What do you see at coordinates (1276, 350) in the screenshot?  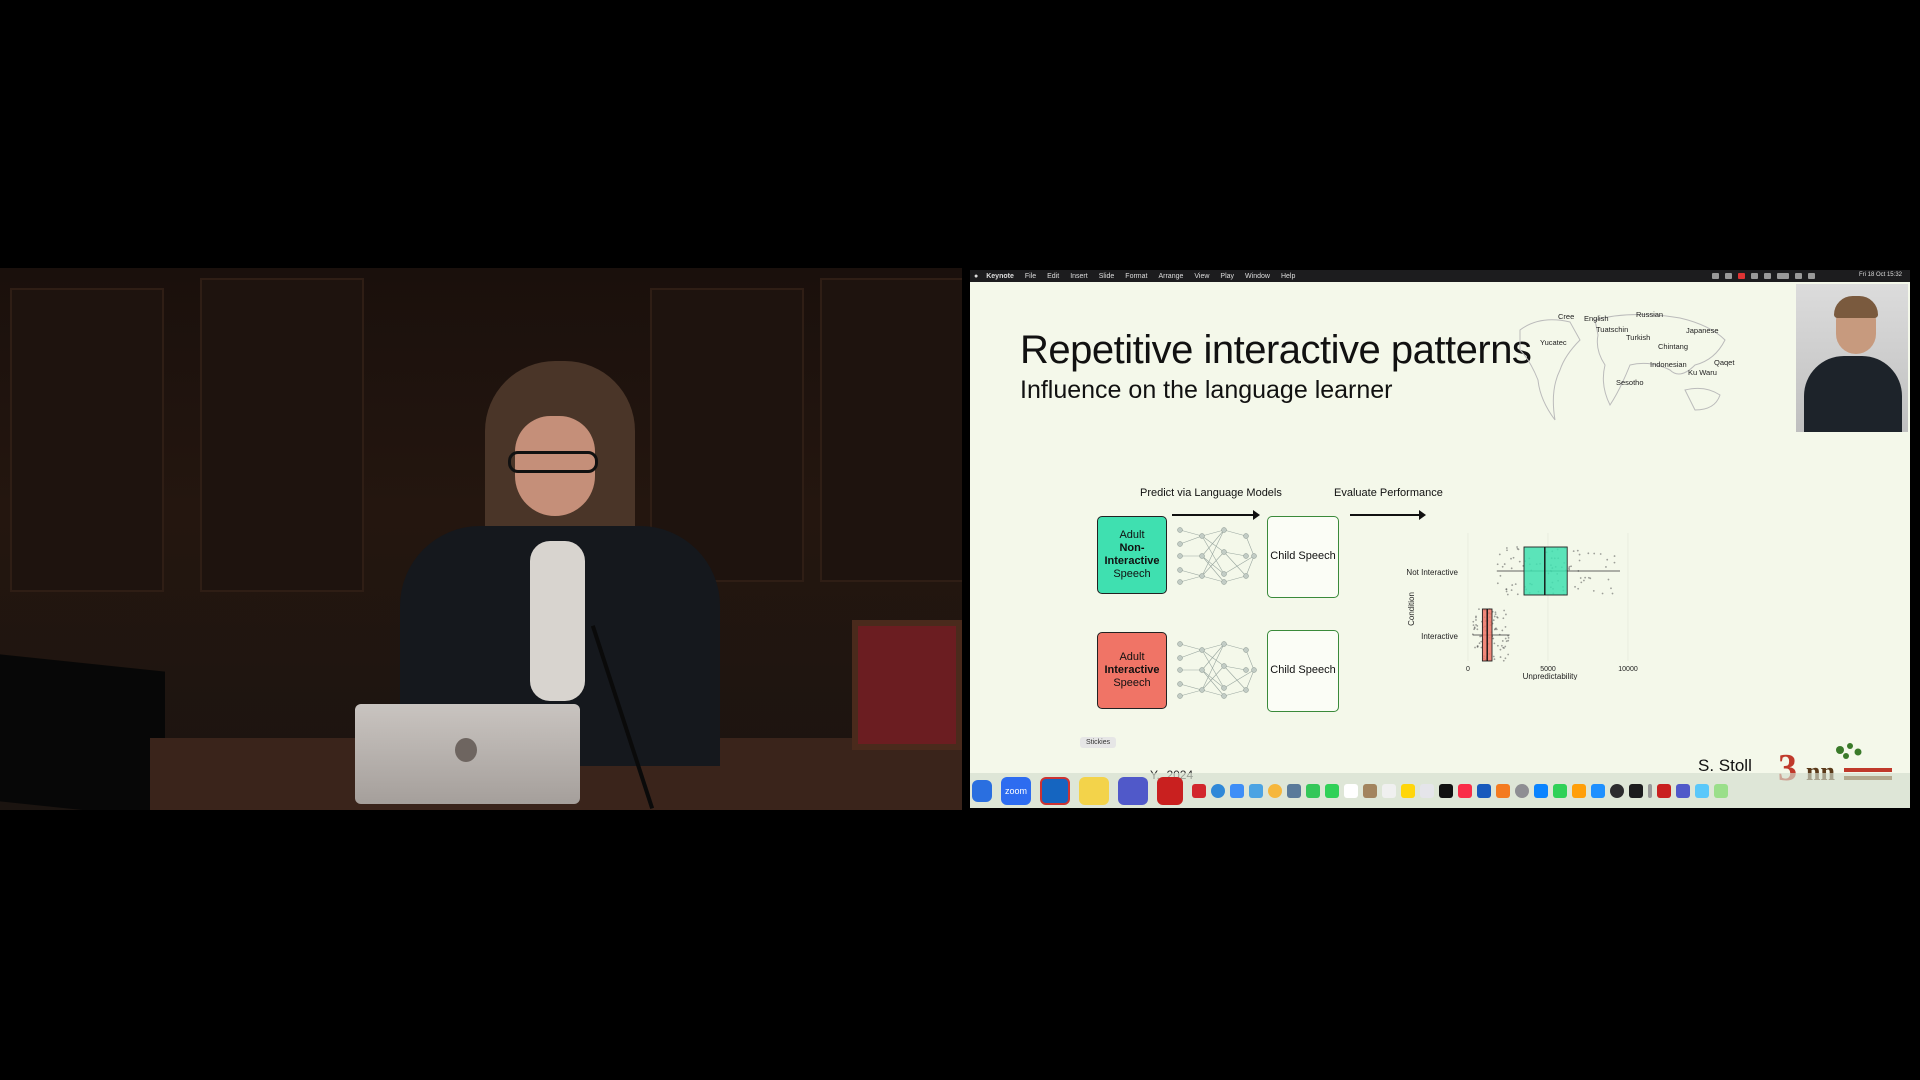 I see `slide-title: Repetitive interactive patterns` at bounding box center [1276, 350].